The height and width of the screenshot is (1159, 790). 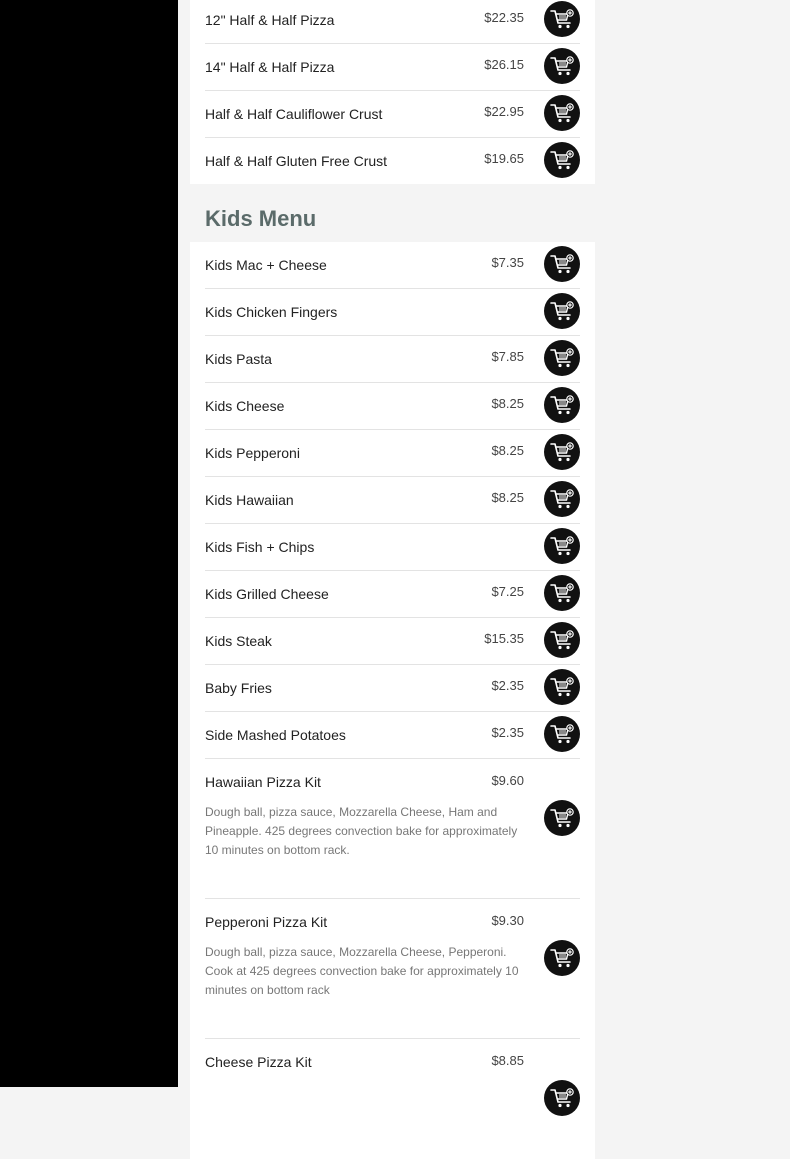 What do you see at coordinates (507, 262) in the screenshot?
I see `item-price: $7.35` at bounding box center [507, 262].